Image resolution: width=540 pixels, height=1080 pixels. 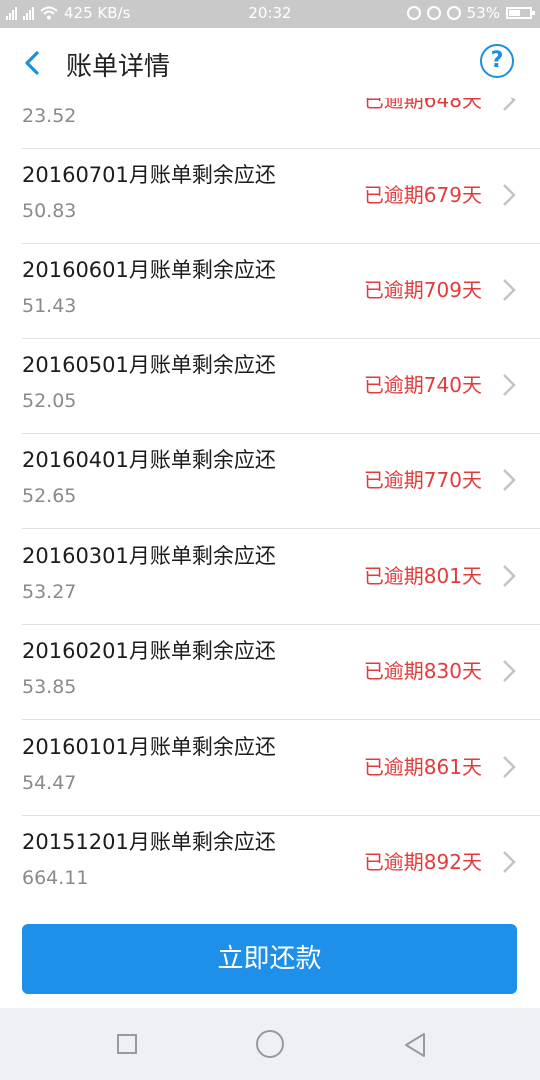 What do you see at coordinates (49, 306) in the screenshot?
I see `bill-amount: 51.43` at bounding box center [49, 306].